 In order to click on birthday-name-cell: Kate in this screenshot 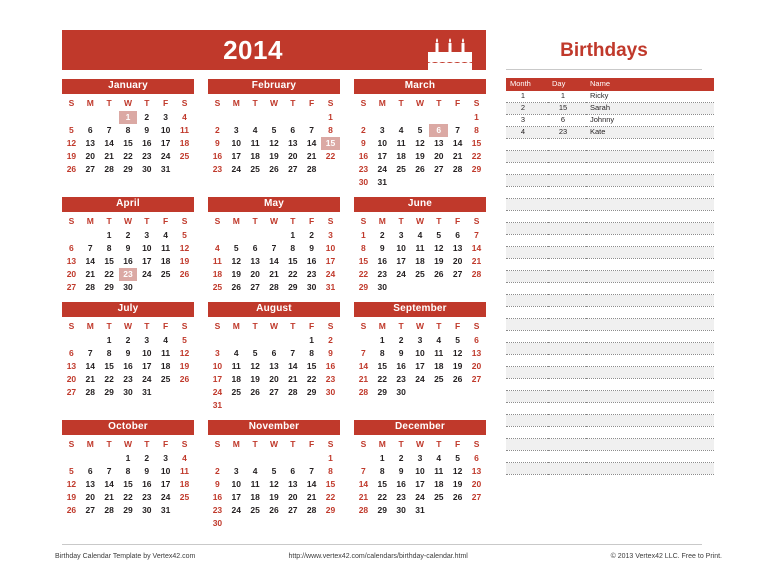, I will do `click(650, 132)`.